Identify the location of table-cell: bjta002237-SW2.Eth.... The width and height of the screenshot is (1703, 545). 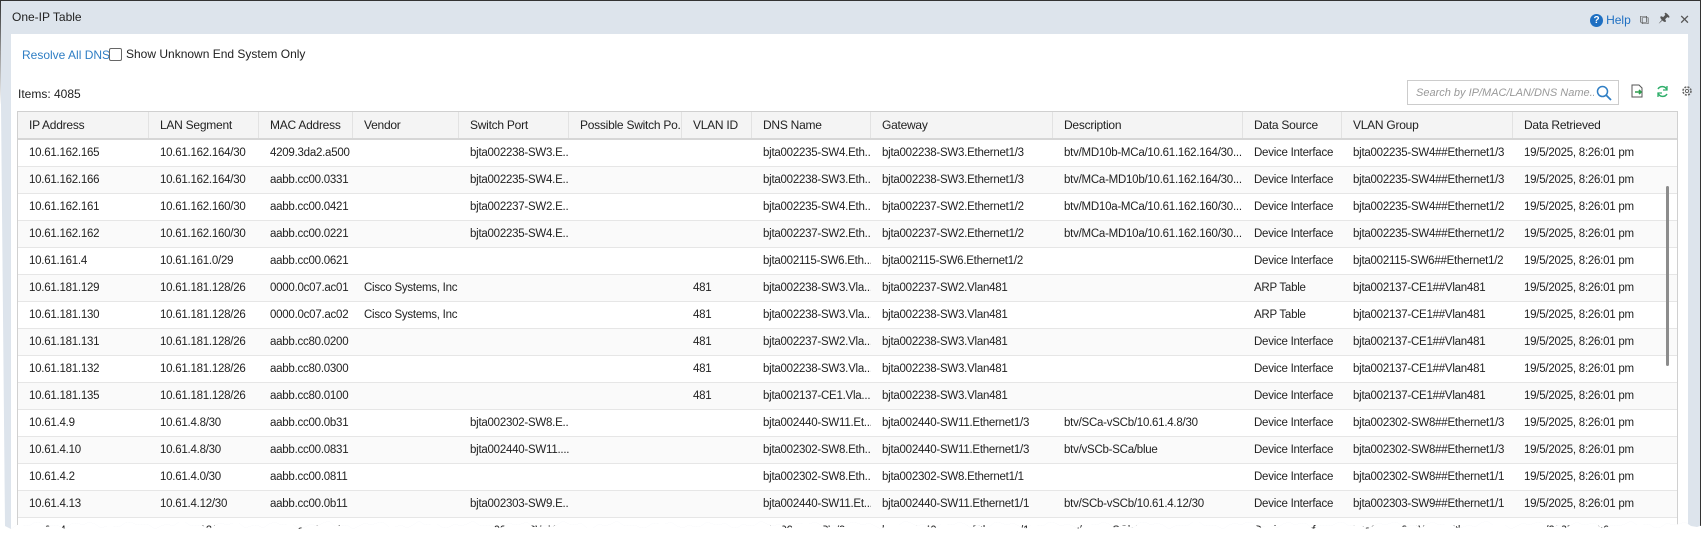
(817, 234).